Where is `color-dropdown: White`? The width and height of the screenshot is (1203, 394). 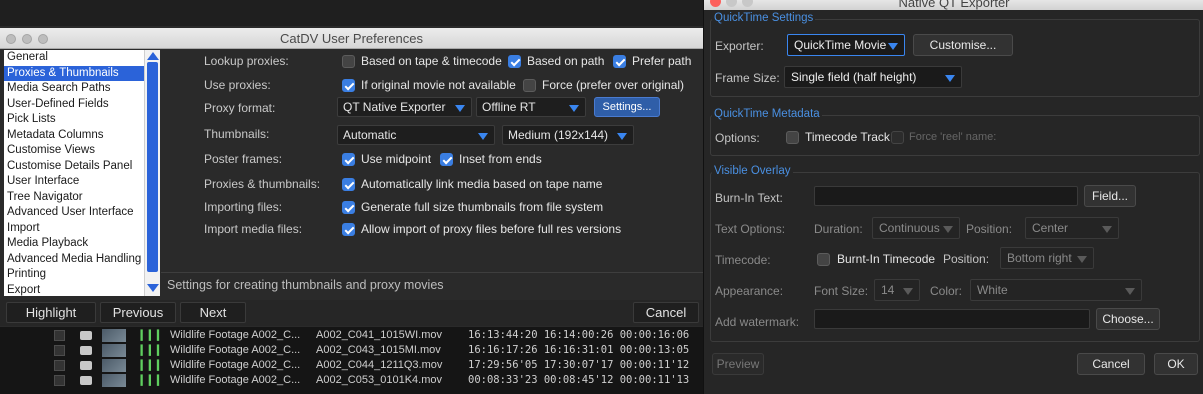 color-dropdown: White is located at coordinates (1056, 290).